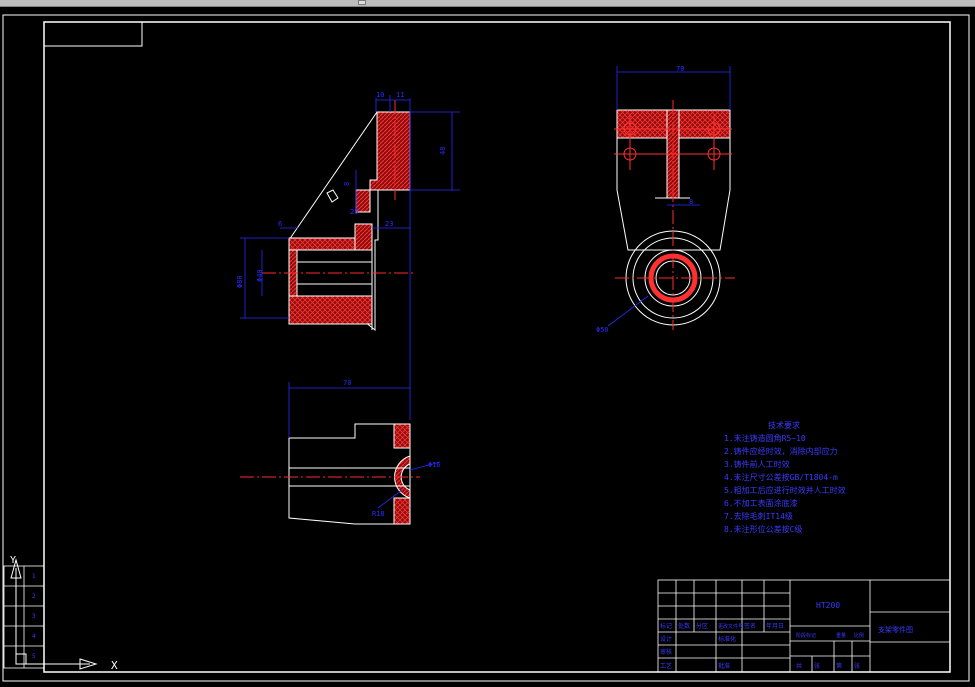 This screenshot has width=975, height=687. I want to click on dim-phi16: Φ16, so click(434, 465).